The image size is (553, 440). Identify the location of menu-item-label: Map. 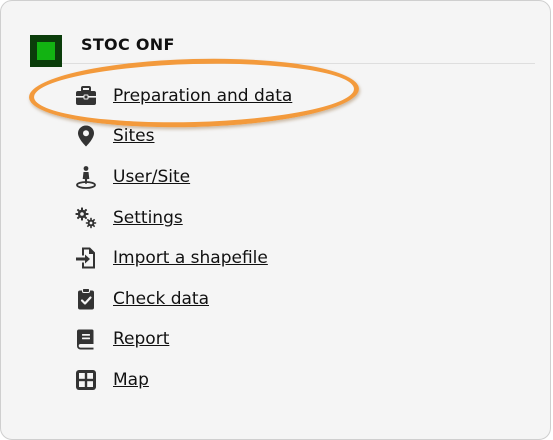
(131, 380).